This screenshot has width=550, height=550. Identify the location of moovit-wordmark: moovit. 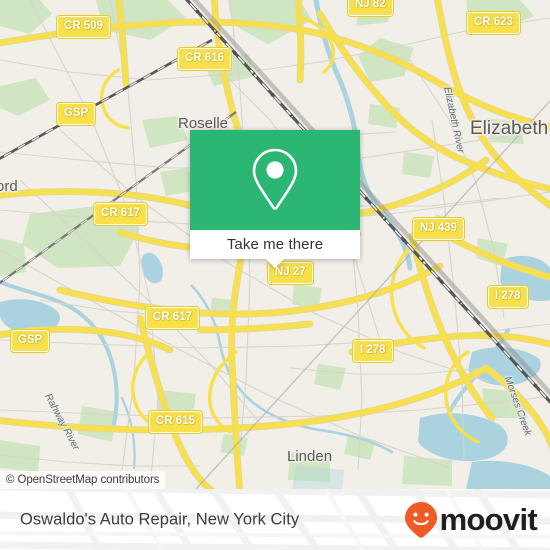
(488, 519).